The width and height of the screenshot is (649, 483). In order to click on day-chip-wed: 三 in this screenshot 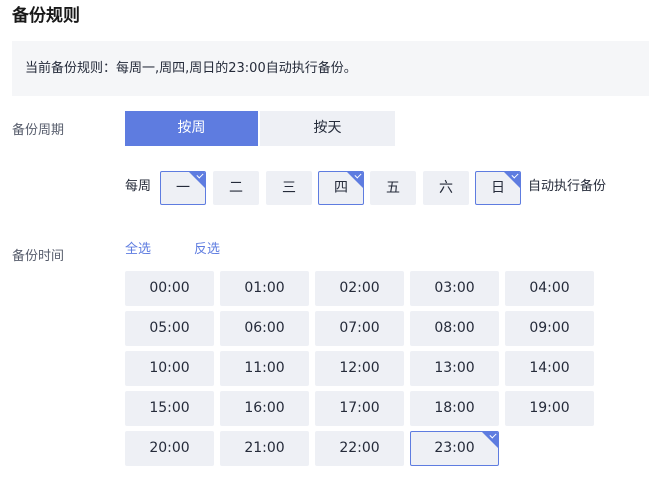, I will do `click(289, 188)`.